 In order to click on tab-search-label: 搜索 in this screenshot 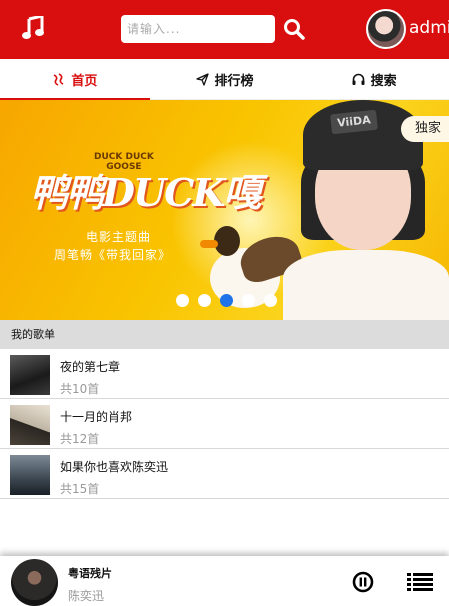, I will do `click(383, 81)`.